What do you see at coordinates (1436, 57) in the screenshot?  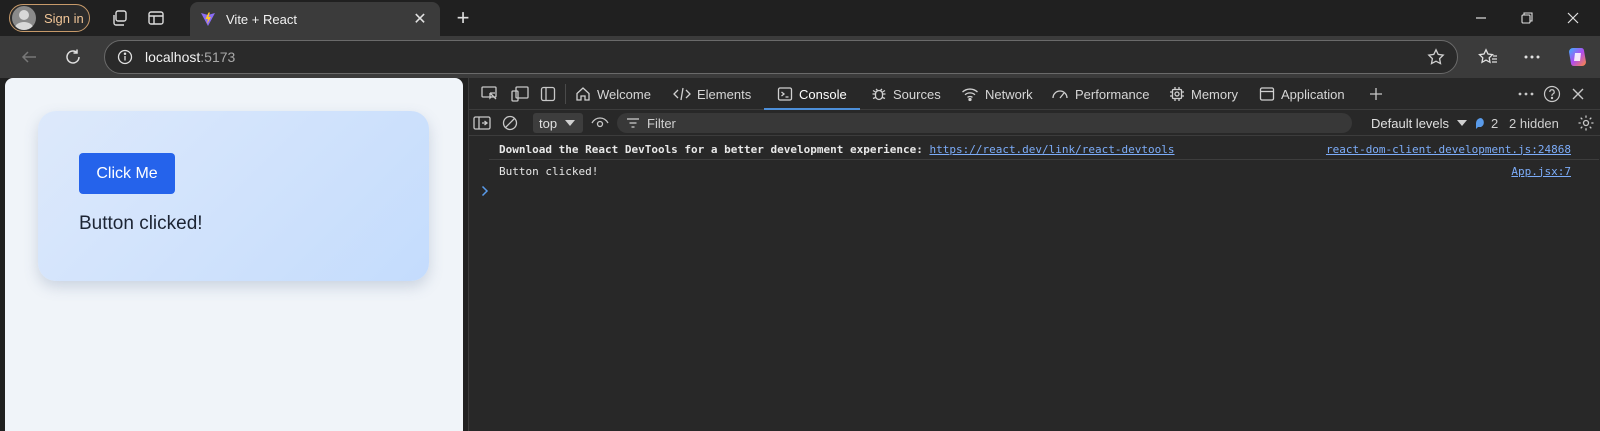 I see `favorite-star-icon` at bounding box center [1436, 57].